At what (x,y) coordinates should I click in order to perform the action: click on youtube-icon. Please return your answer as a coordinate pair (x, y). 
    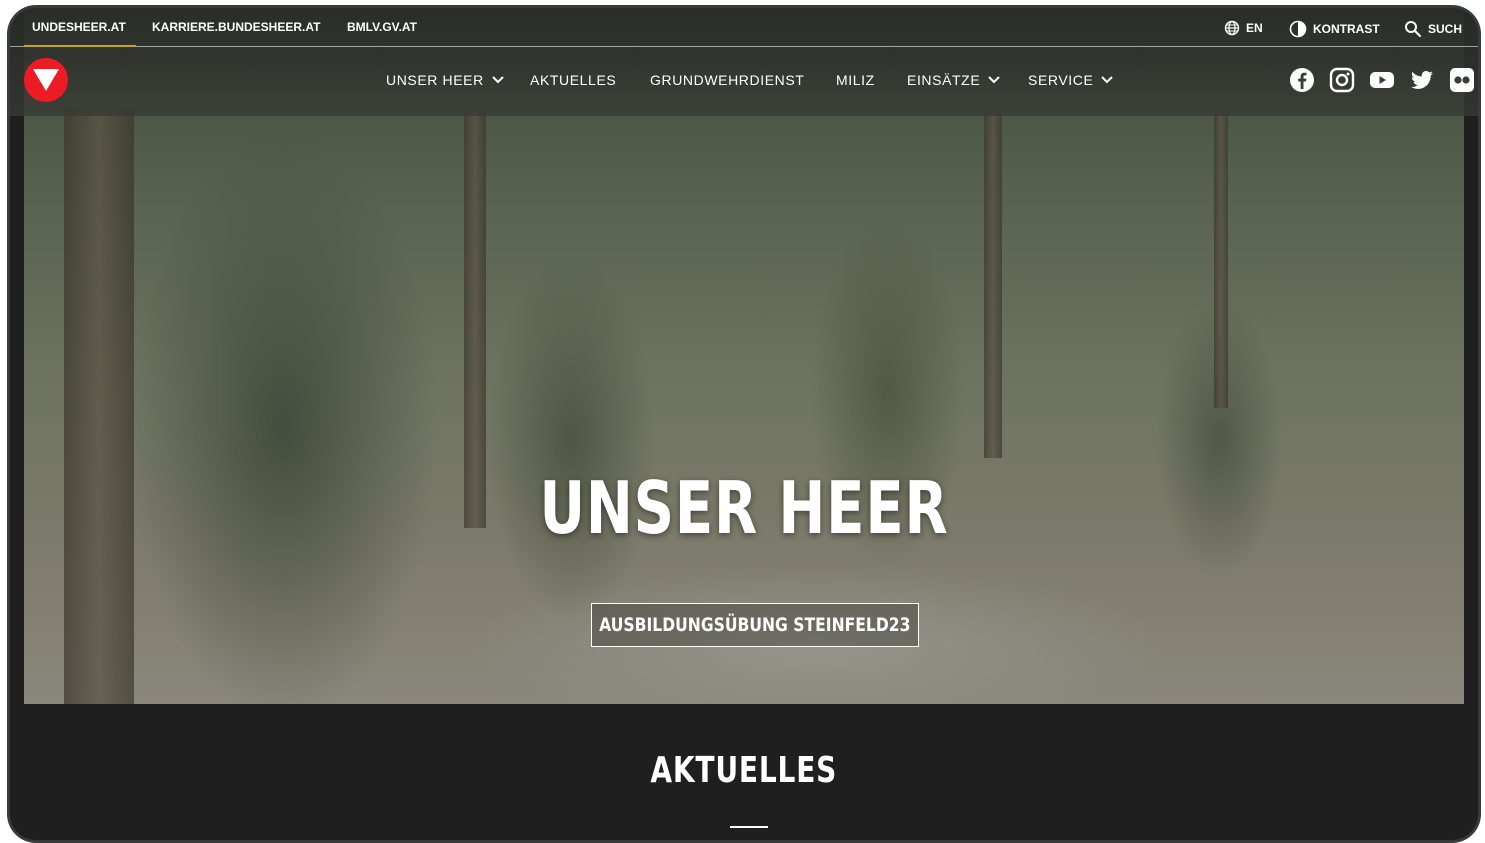
    Looking at the image, I should click on (1382, 80).